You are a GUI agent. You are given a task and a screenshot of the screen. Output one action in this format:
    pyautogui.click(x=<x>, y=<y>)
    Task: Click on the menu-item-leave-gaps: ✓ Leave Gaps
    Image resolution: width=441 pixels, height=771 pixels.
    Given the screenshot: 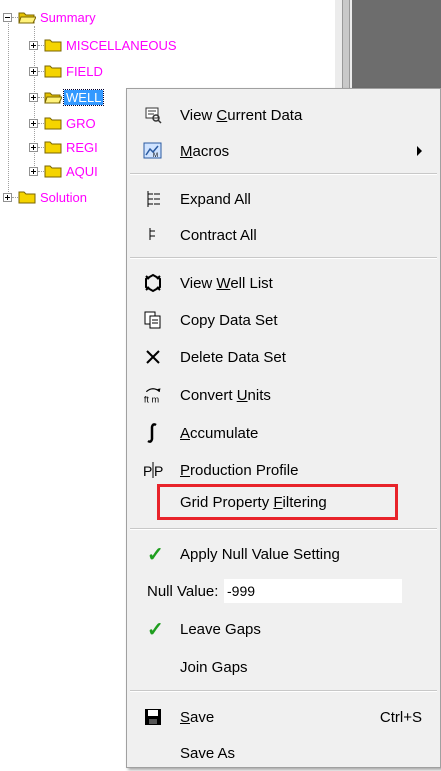 What is the action you would take?
    pyautogui.click(x=283, y=629)
    